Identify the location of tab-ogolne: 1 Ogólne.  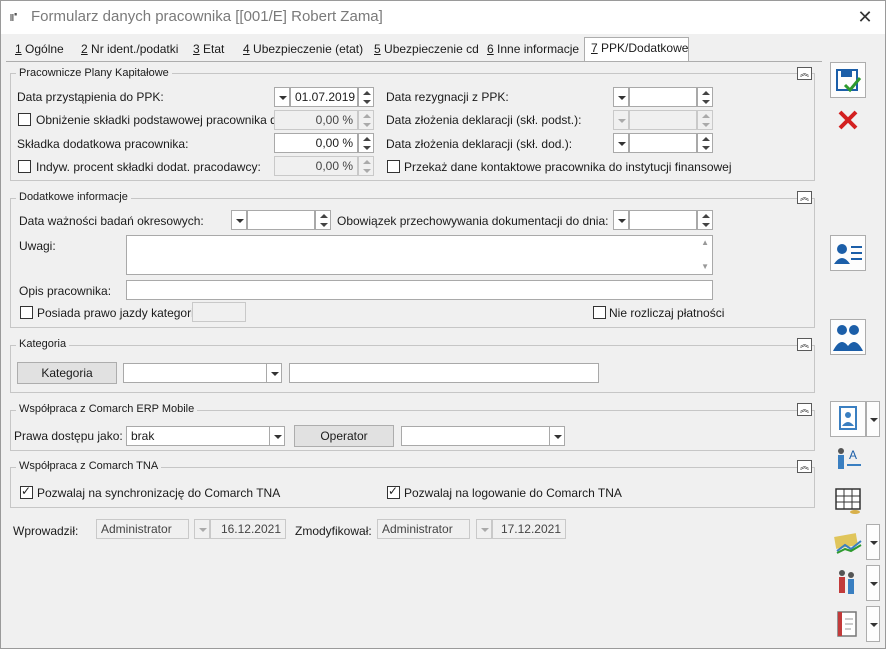
(39, 50).